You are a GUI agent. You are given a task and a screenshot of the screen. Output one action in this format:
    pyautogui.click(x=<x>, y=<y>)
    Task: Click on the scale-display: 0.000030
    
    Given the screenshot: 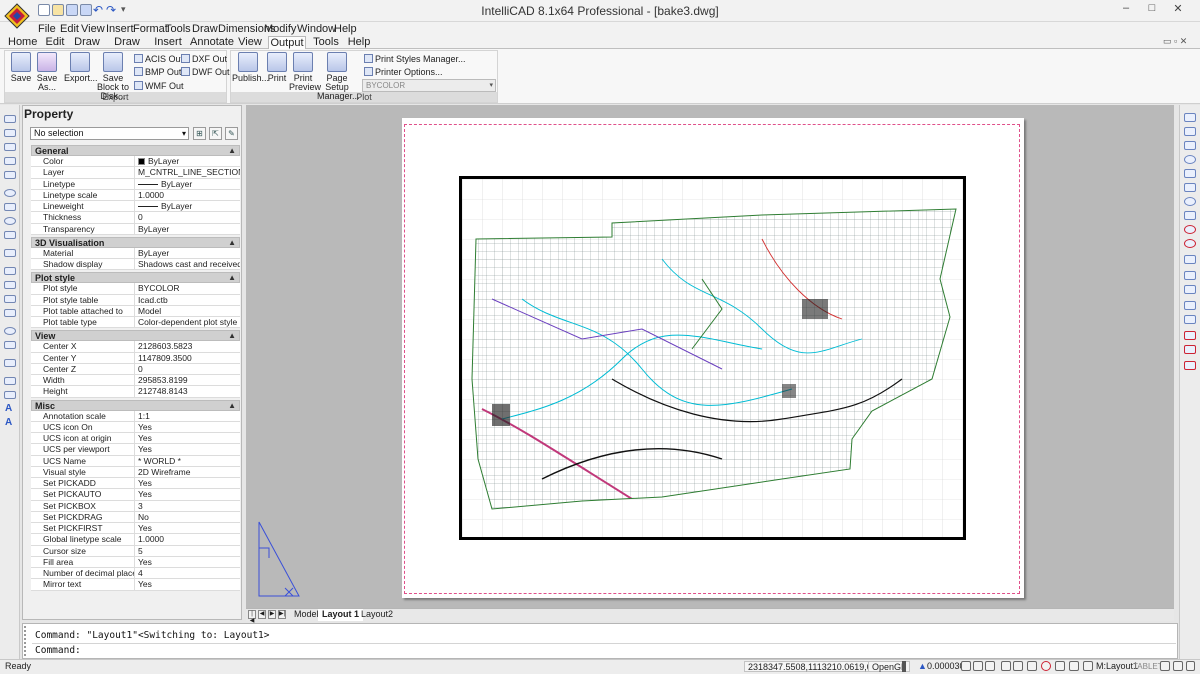 What is the action you would take?
    pyautogui.click(x=946, y=666)
    